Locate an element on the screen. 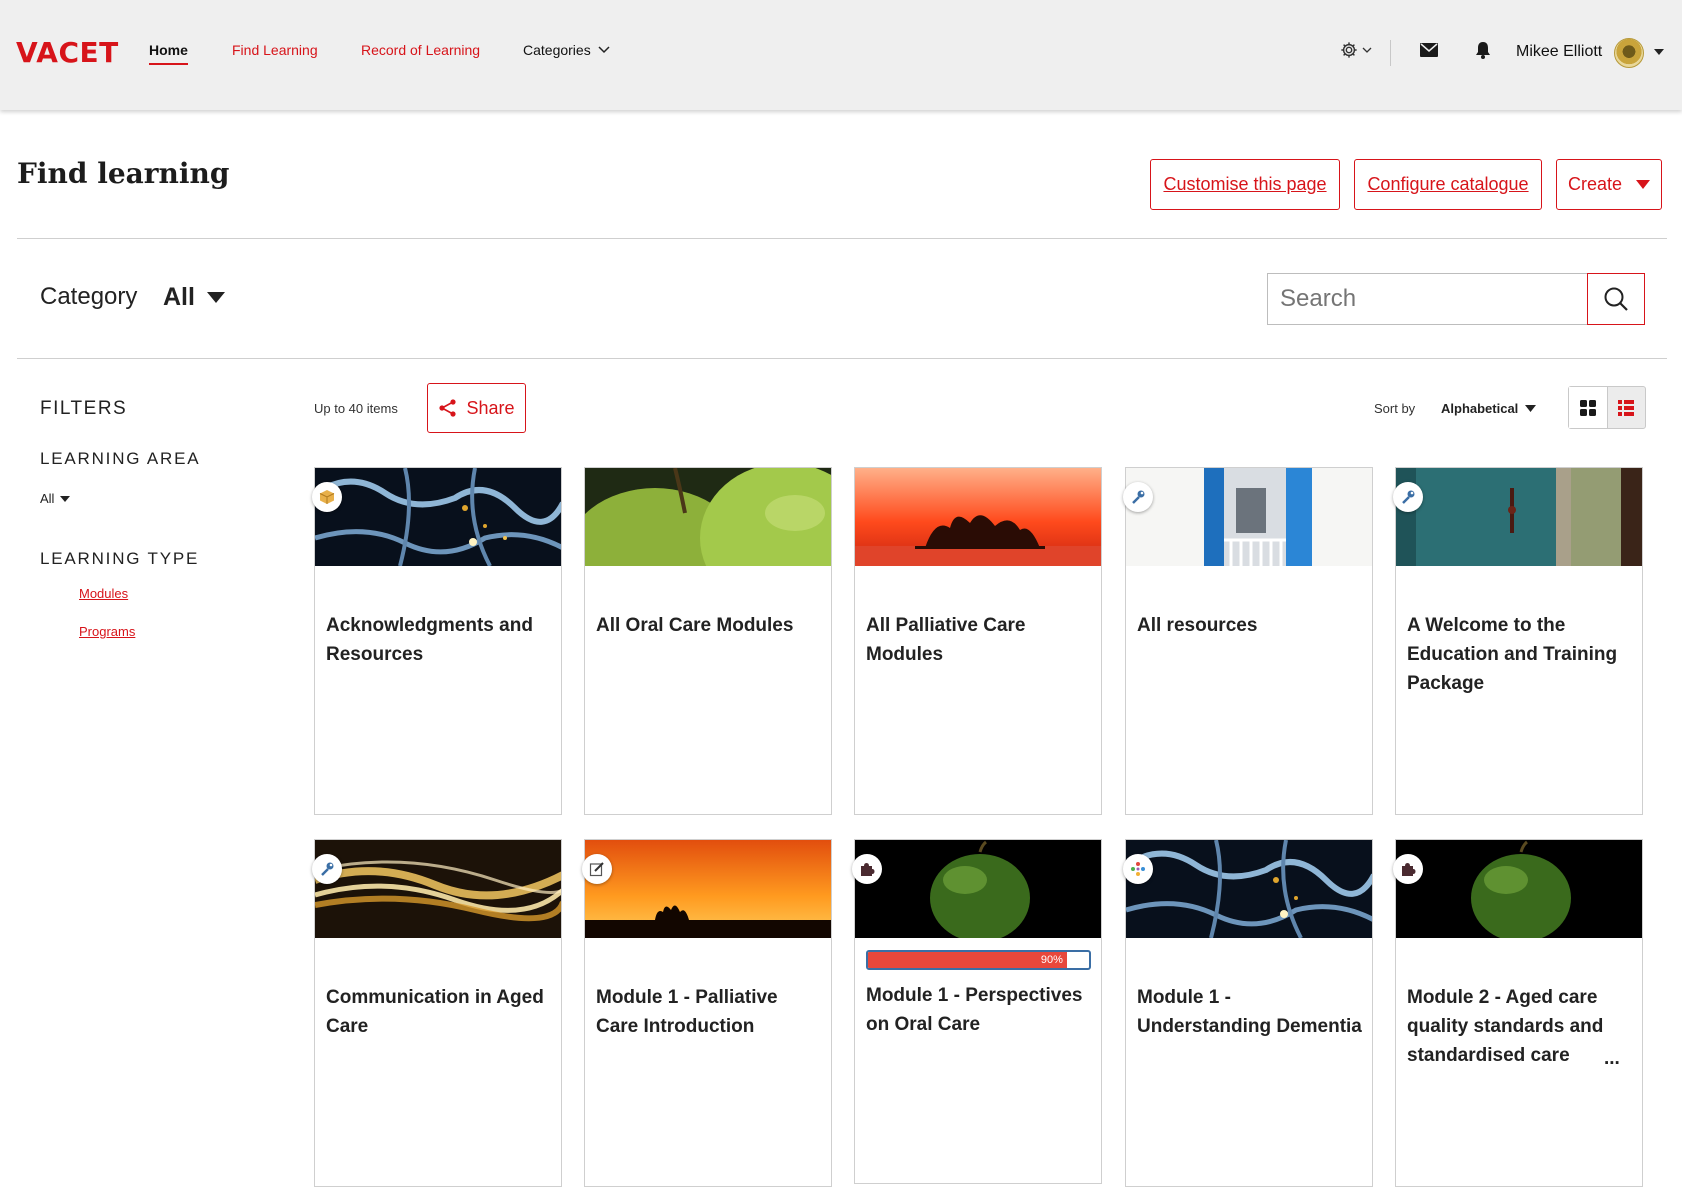 The height and width of the screenshot is (1201, 1682). filter-link-programs: Programs is located at coordinates (107, 631).